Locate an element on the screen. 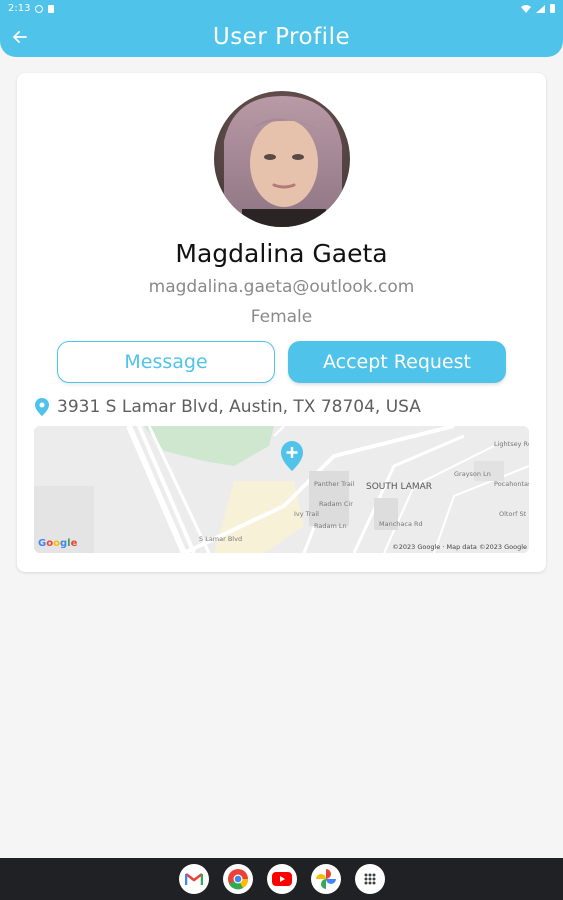 The height and width of the screenshot is (900, 563). user-name: Magdalina Gaeta is located at coordinates (281, 253).